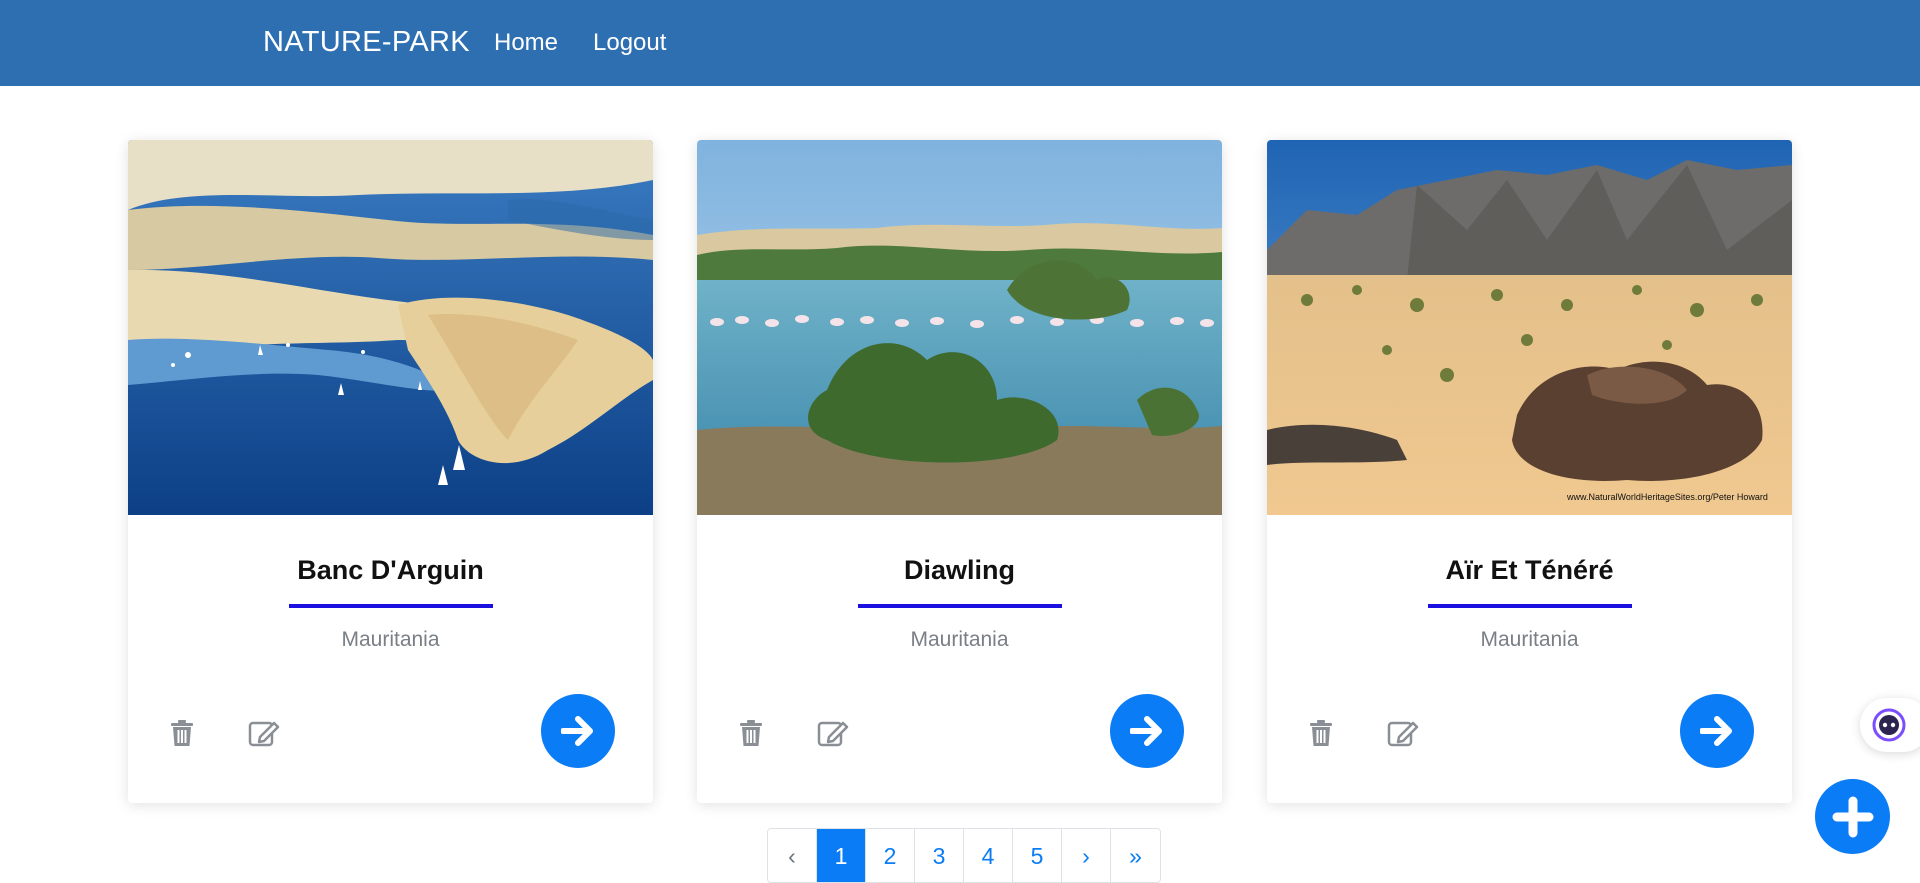 This screenshot has height=883, width=1920. What do you see at coordinates (890, 855) in the screenshot?
I see `page-2: 2` at bounding box center [890, 855].